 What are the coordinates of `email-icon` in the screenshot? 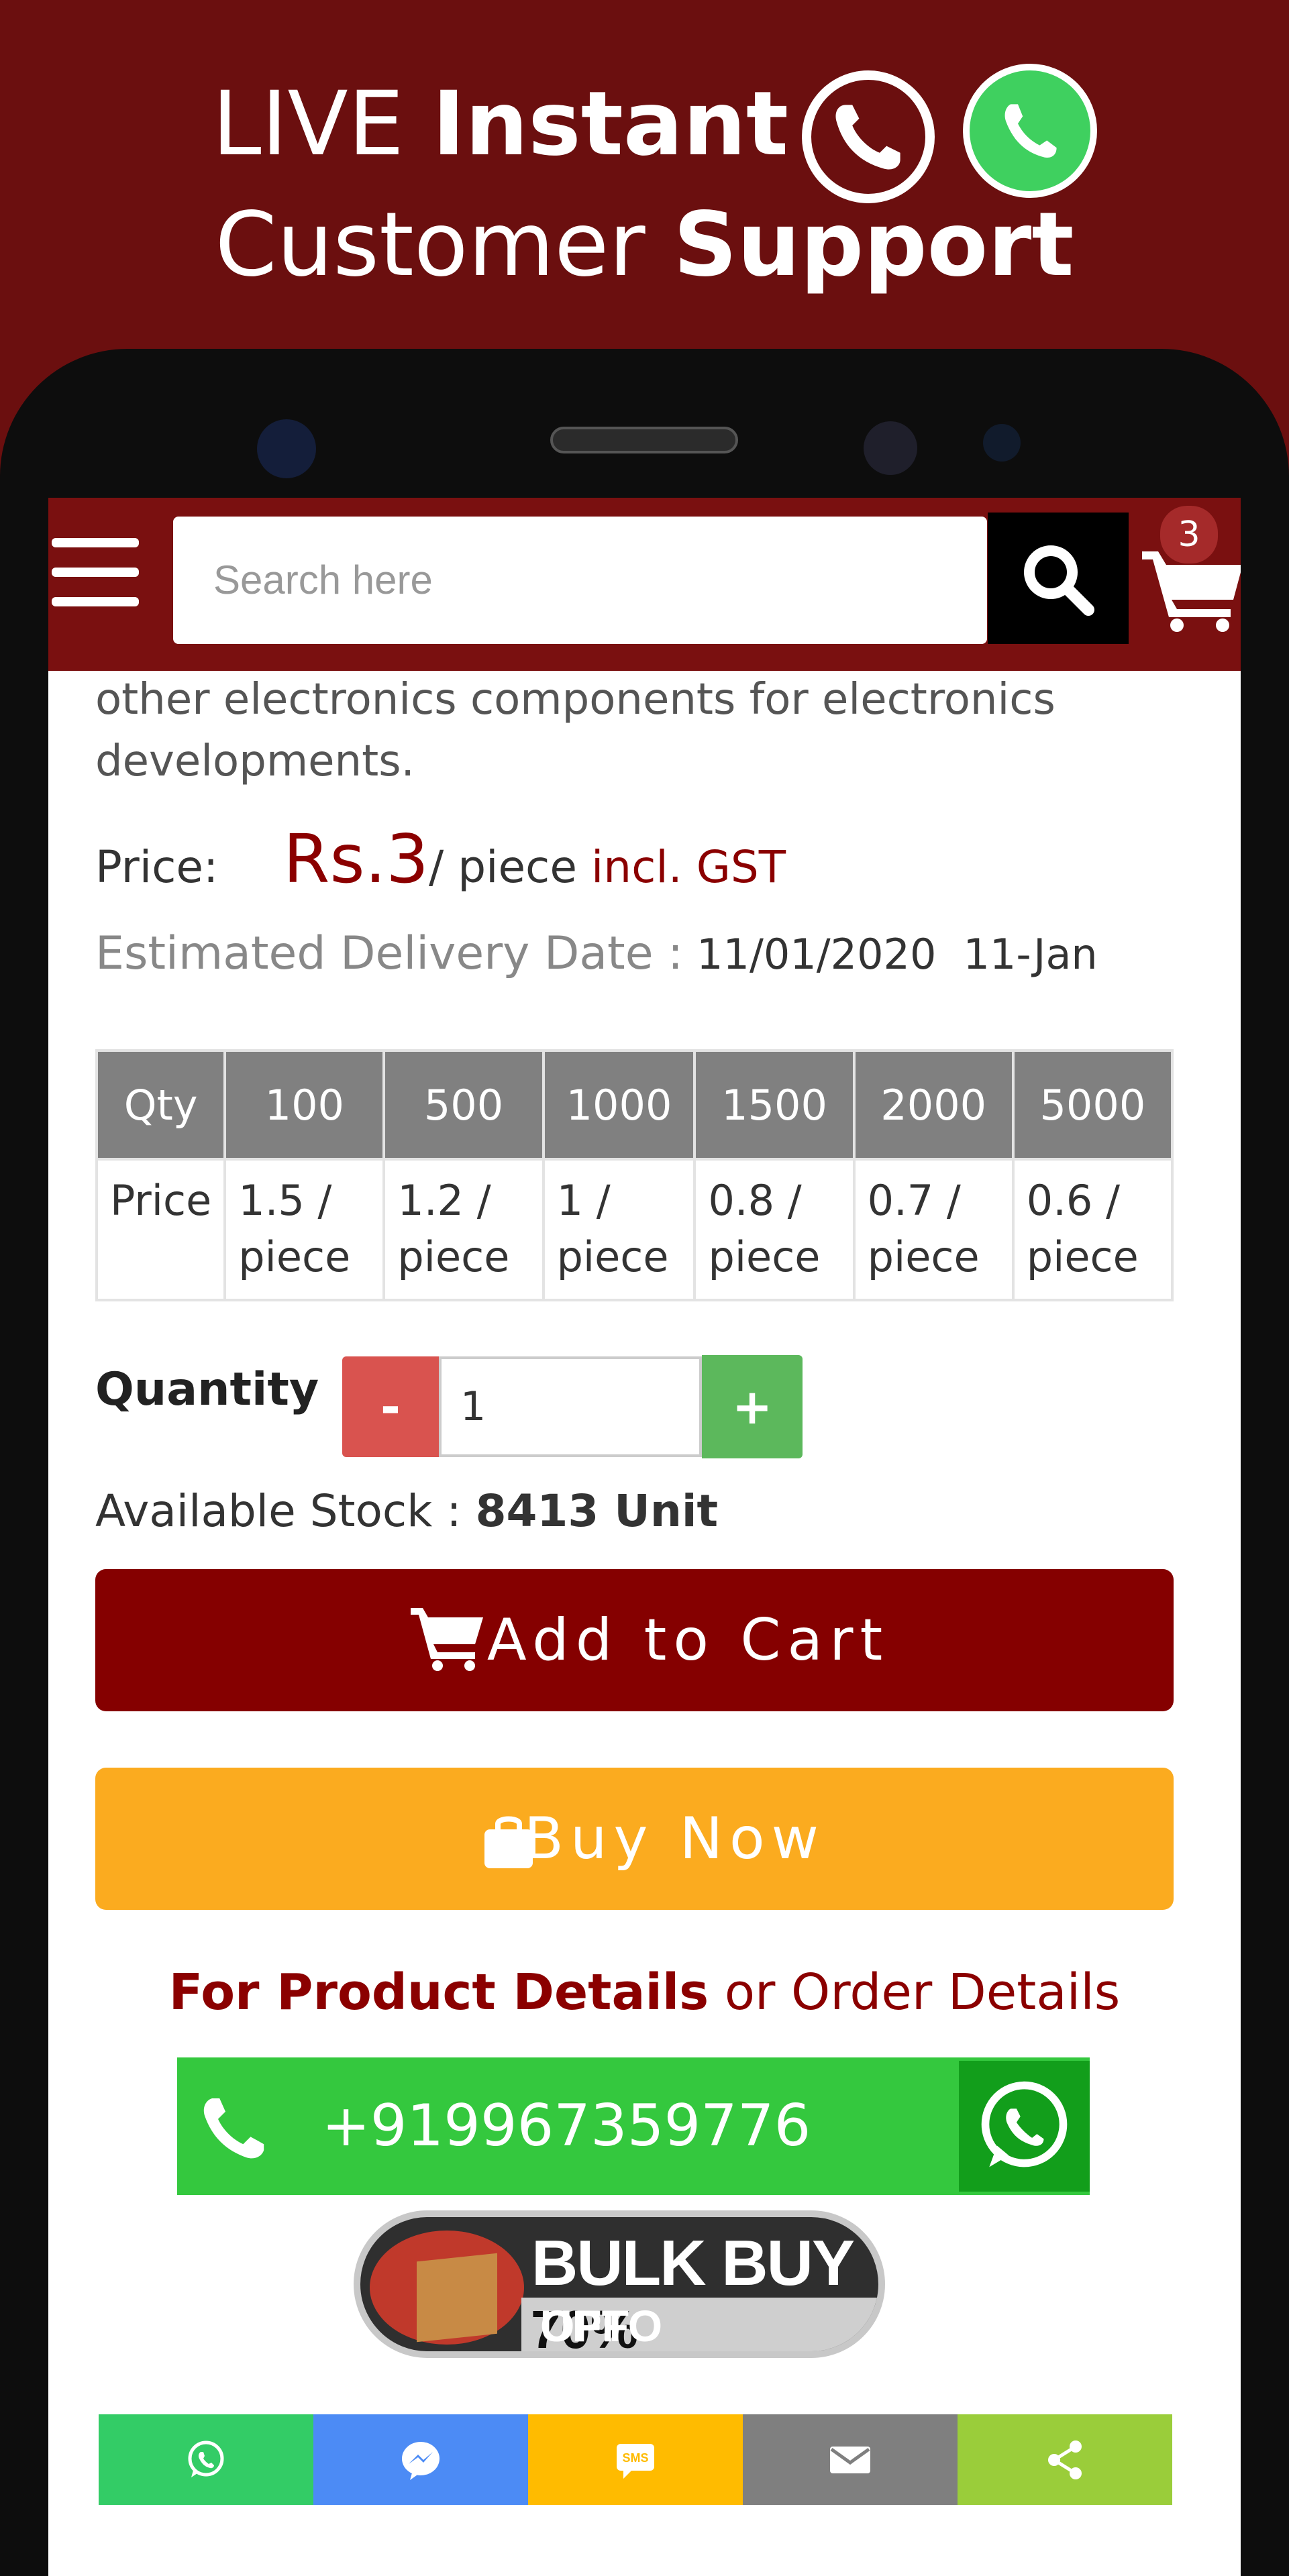 It's located at (850, 2459).